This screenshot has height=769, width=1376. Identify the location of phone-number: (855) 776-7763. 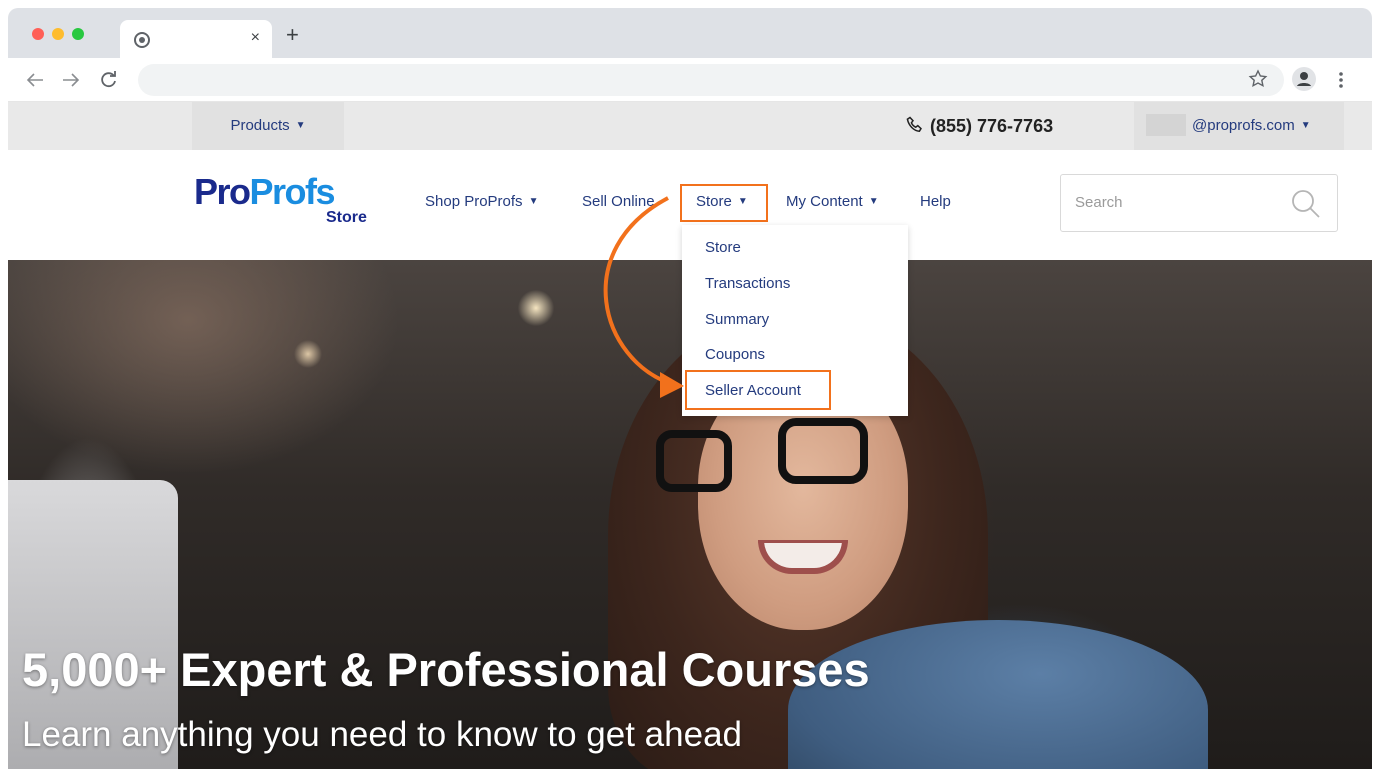
(979, 126).